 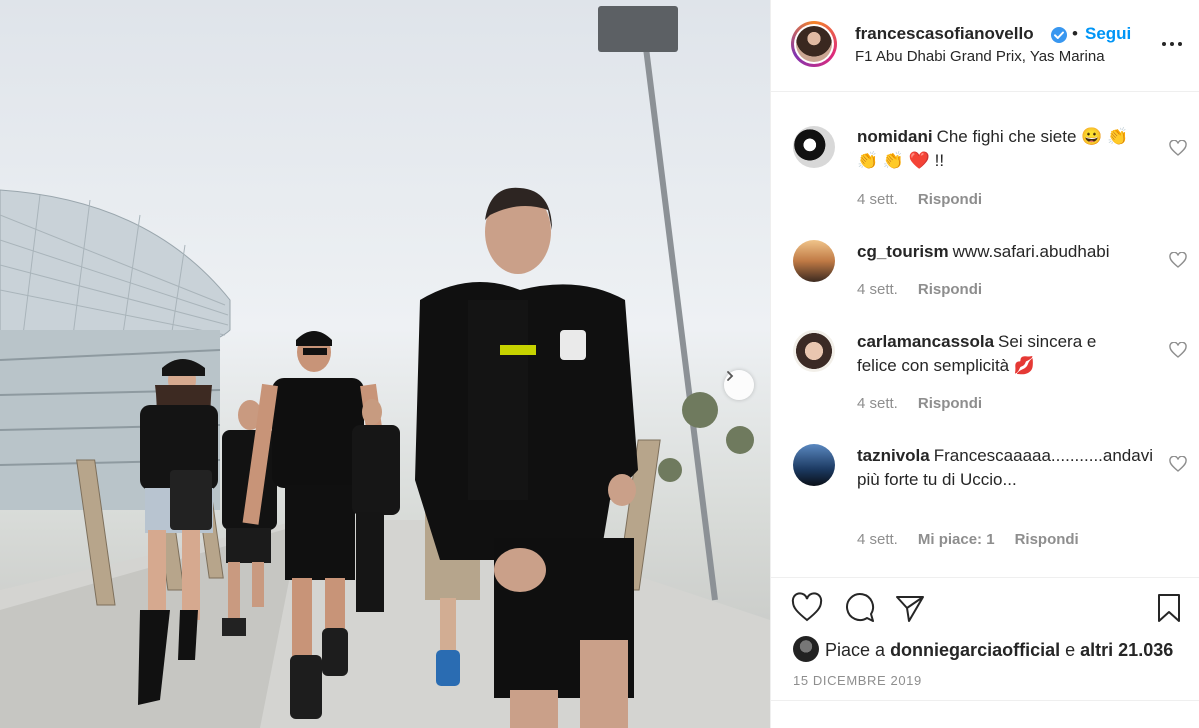 I want to click on post-date: 15 DICEMBRE 2019, so click(x=857, y=680).